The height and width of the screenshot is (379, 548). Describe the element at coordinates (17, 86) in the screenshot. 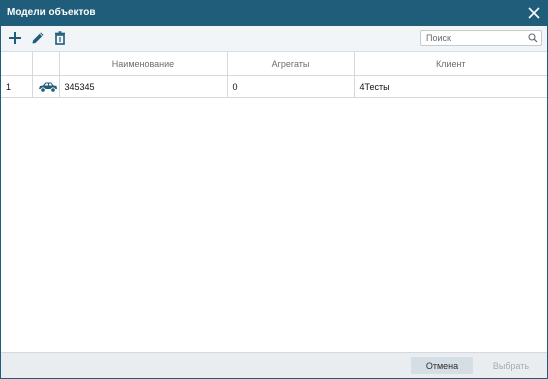

I see `row-index: 1` at that location.